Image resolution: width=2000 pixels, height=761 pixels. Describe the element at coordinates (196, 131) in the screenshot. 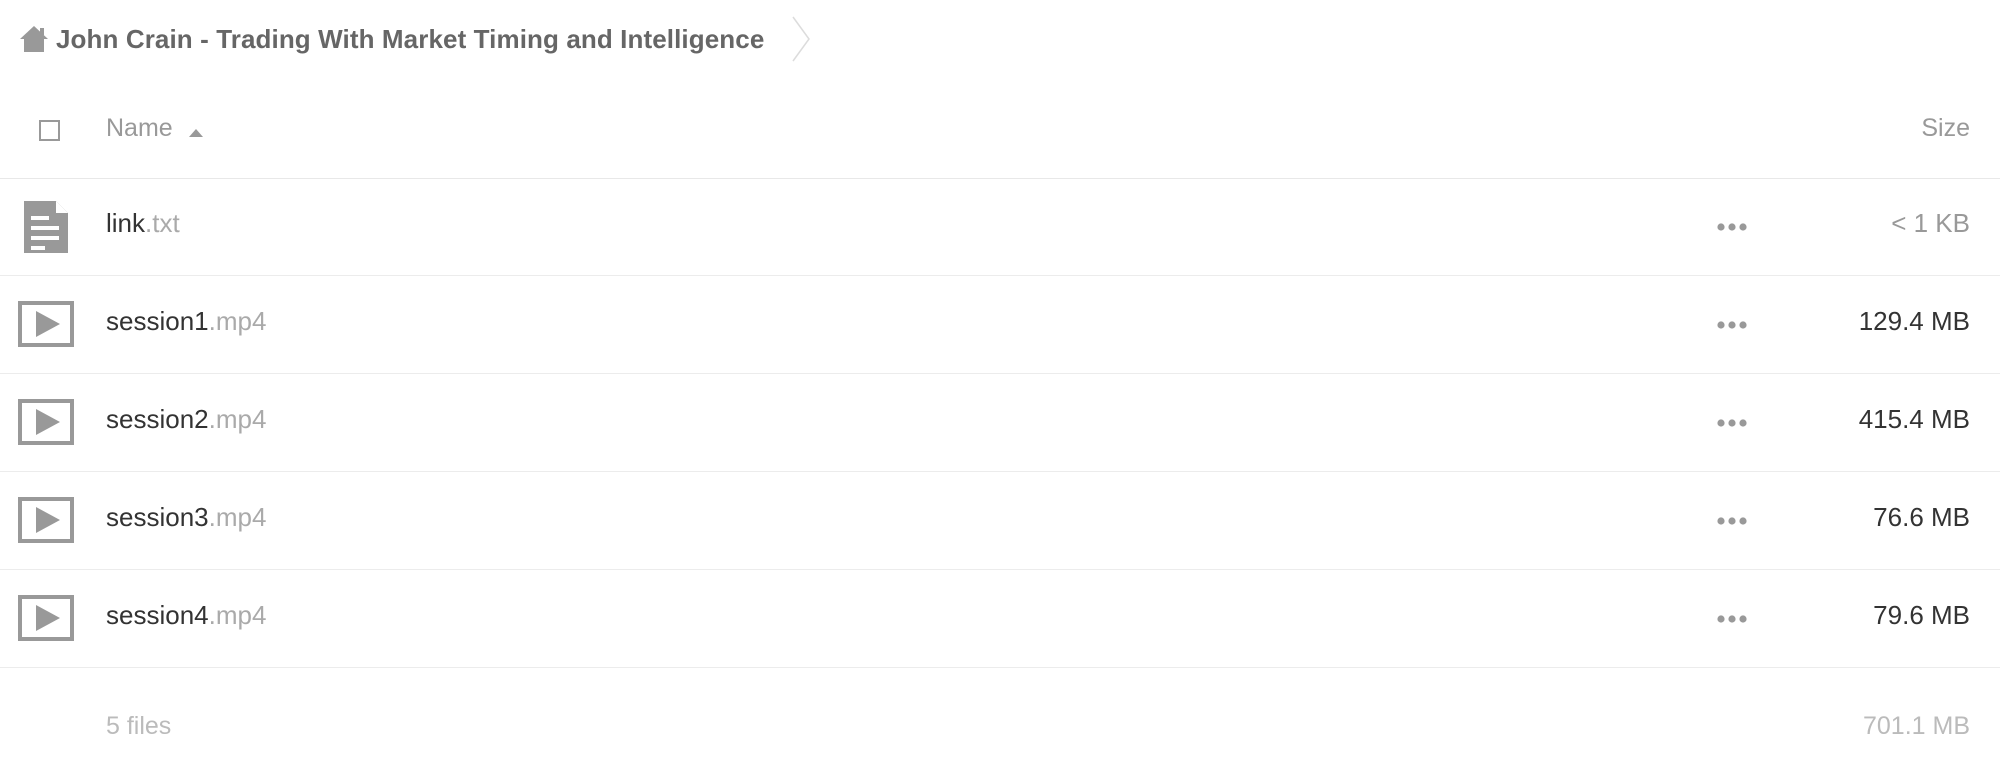

I see `sort-ascending-icon` at that location.